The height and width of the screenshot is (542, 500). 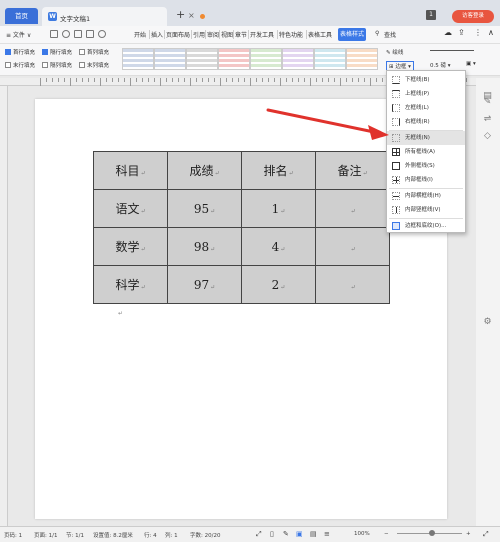 I want to click on visitor-login-button: 访客登录, so click(x=473, y=16).